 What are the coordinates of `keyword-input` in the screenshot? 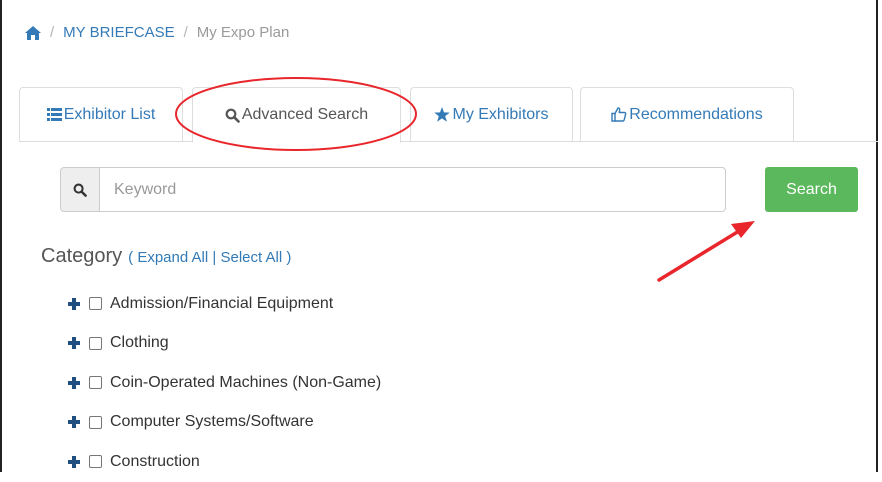 It's located at (413, 189).